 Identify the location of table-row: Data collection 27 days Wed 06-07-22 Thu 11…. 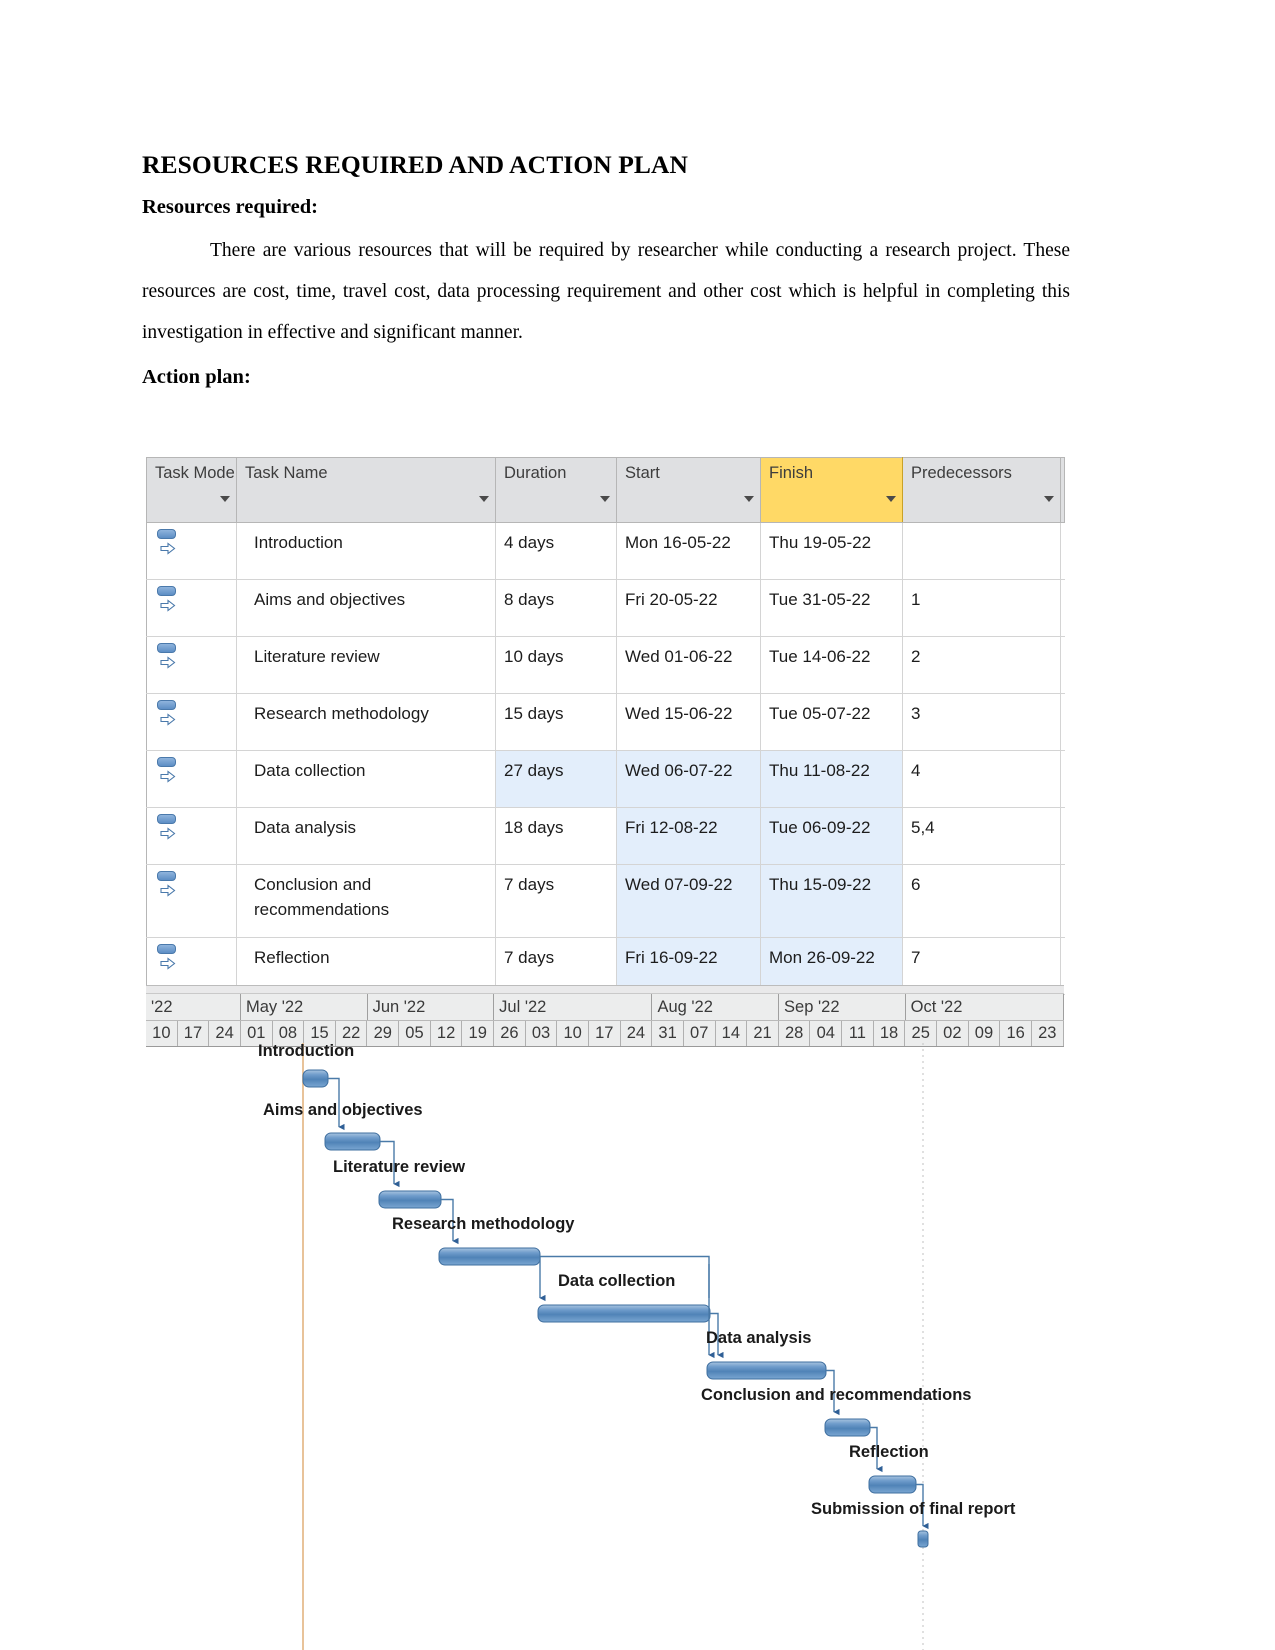
(605, 779).